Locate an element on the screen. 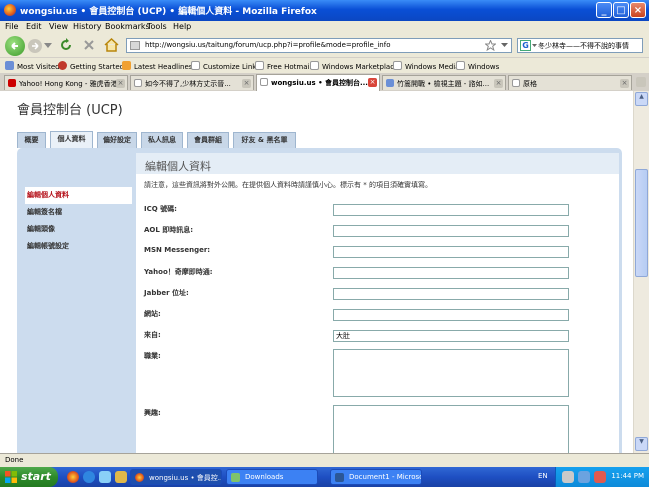 This screenshot has height=487, width=649. ucp-sidebar: 編輯個人資料 編輯簽名檔 編輯頭像 編輯帳號設定 is located at coordinates (78, 221).